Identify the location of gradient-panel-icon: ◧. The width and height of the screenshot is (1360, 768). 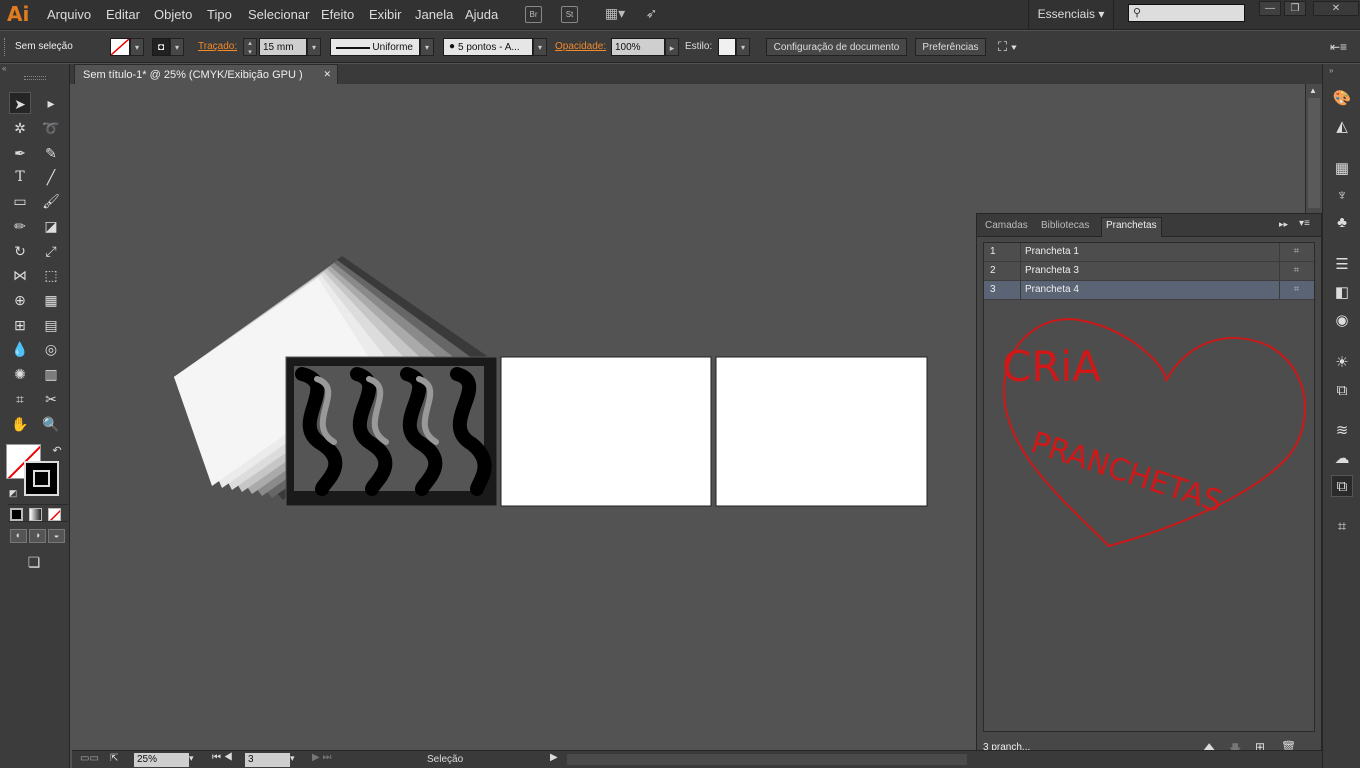
(1342, 293).